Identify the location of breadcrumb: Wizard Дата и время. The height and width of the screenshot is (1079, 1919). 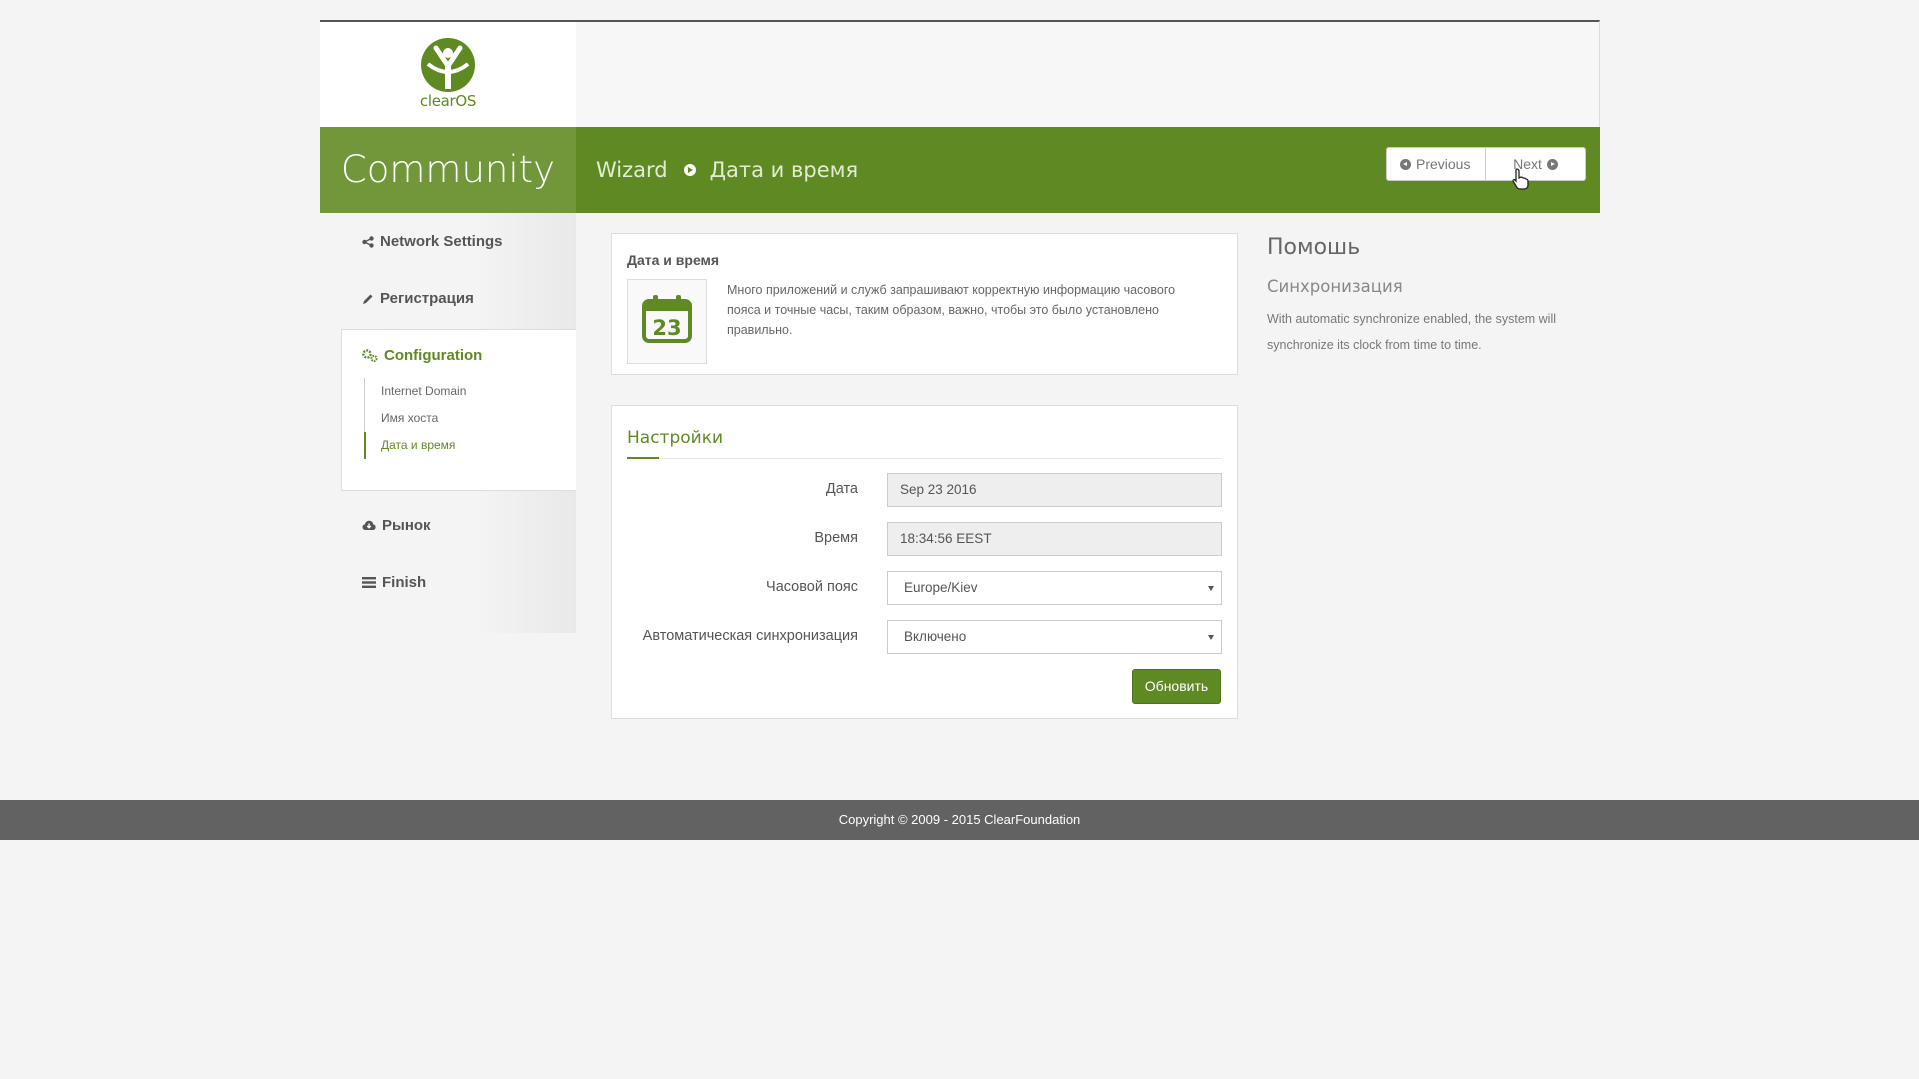
(727, 170).